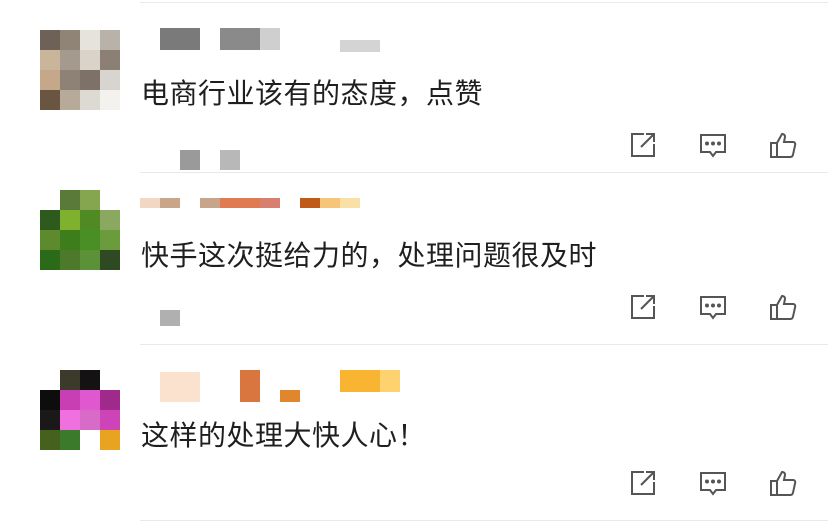 Image resolution: width=828 pixels, height=530 pixels. Describe the element at coordinates (369, 255) in the screenshot. I see `comment-text: 快手这次挺给力的，处理问题很及时` at that location.